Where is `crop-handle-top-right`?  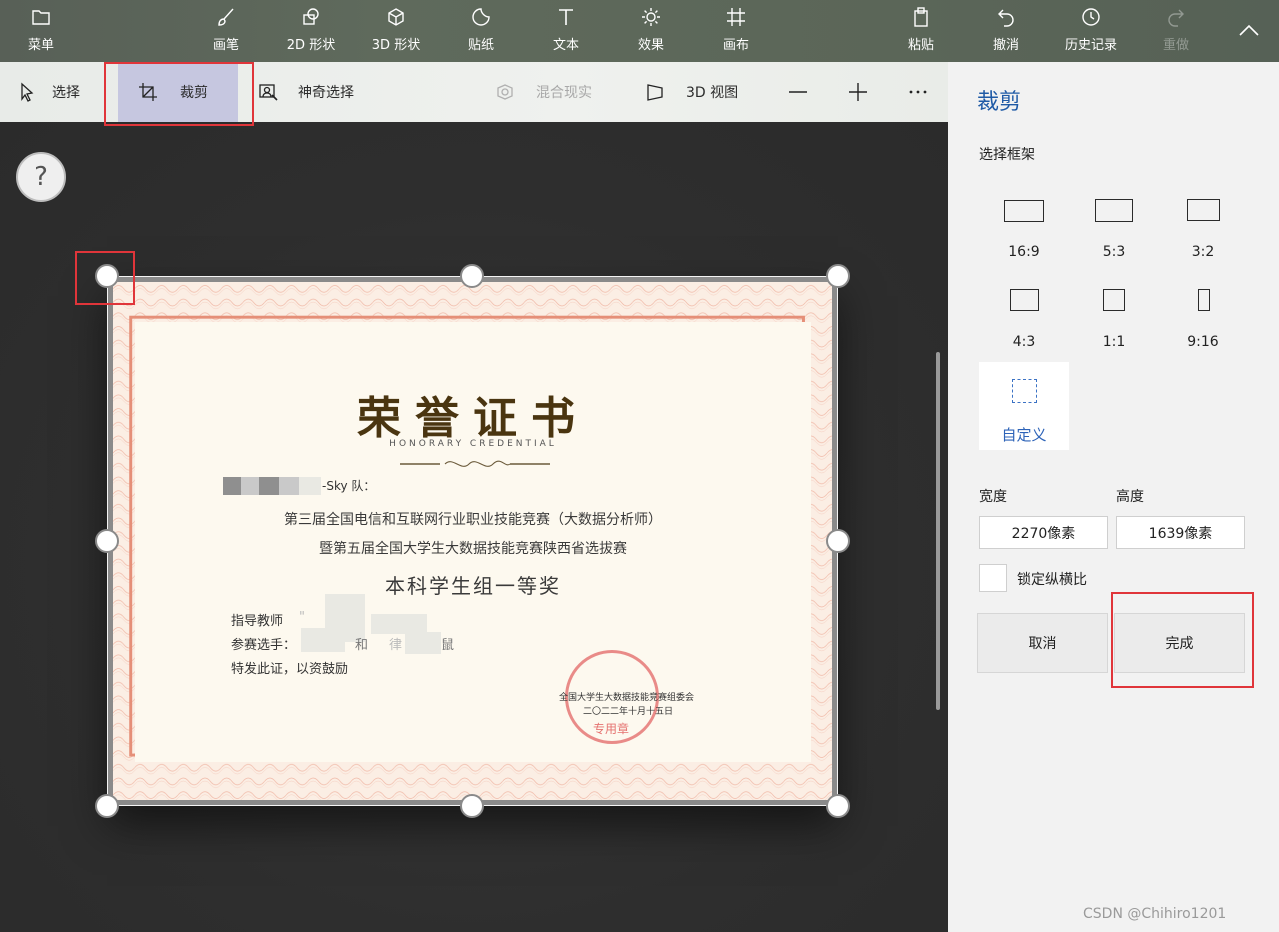 crop-handle-top-right is located at coordinates (838, 276).